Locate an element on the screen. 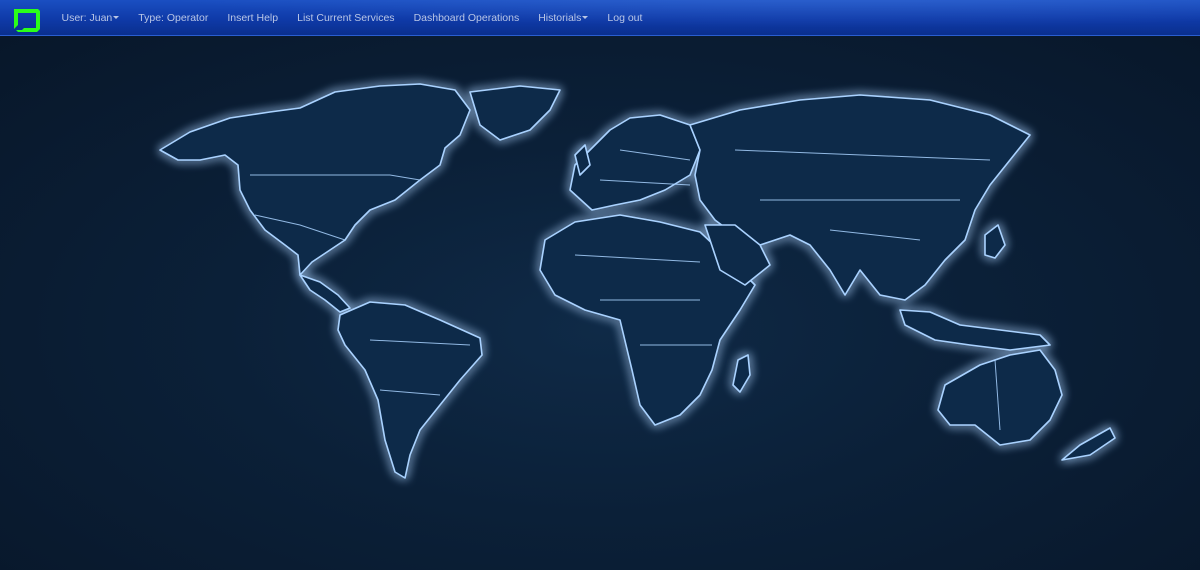  terminal-logo-icon is located at coordinates (27, 20).